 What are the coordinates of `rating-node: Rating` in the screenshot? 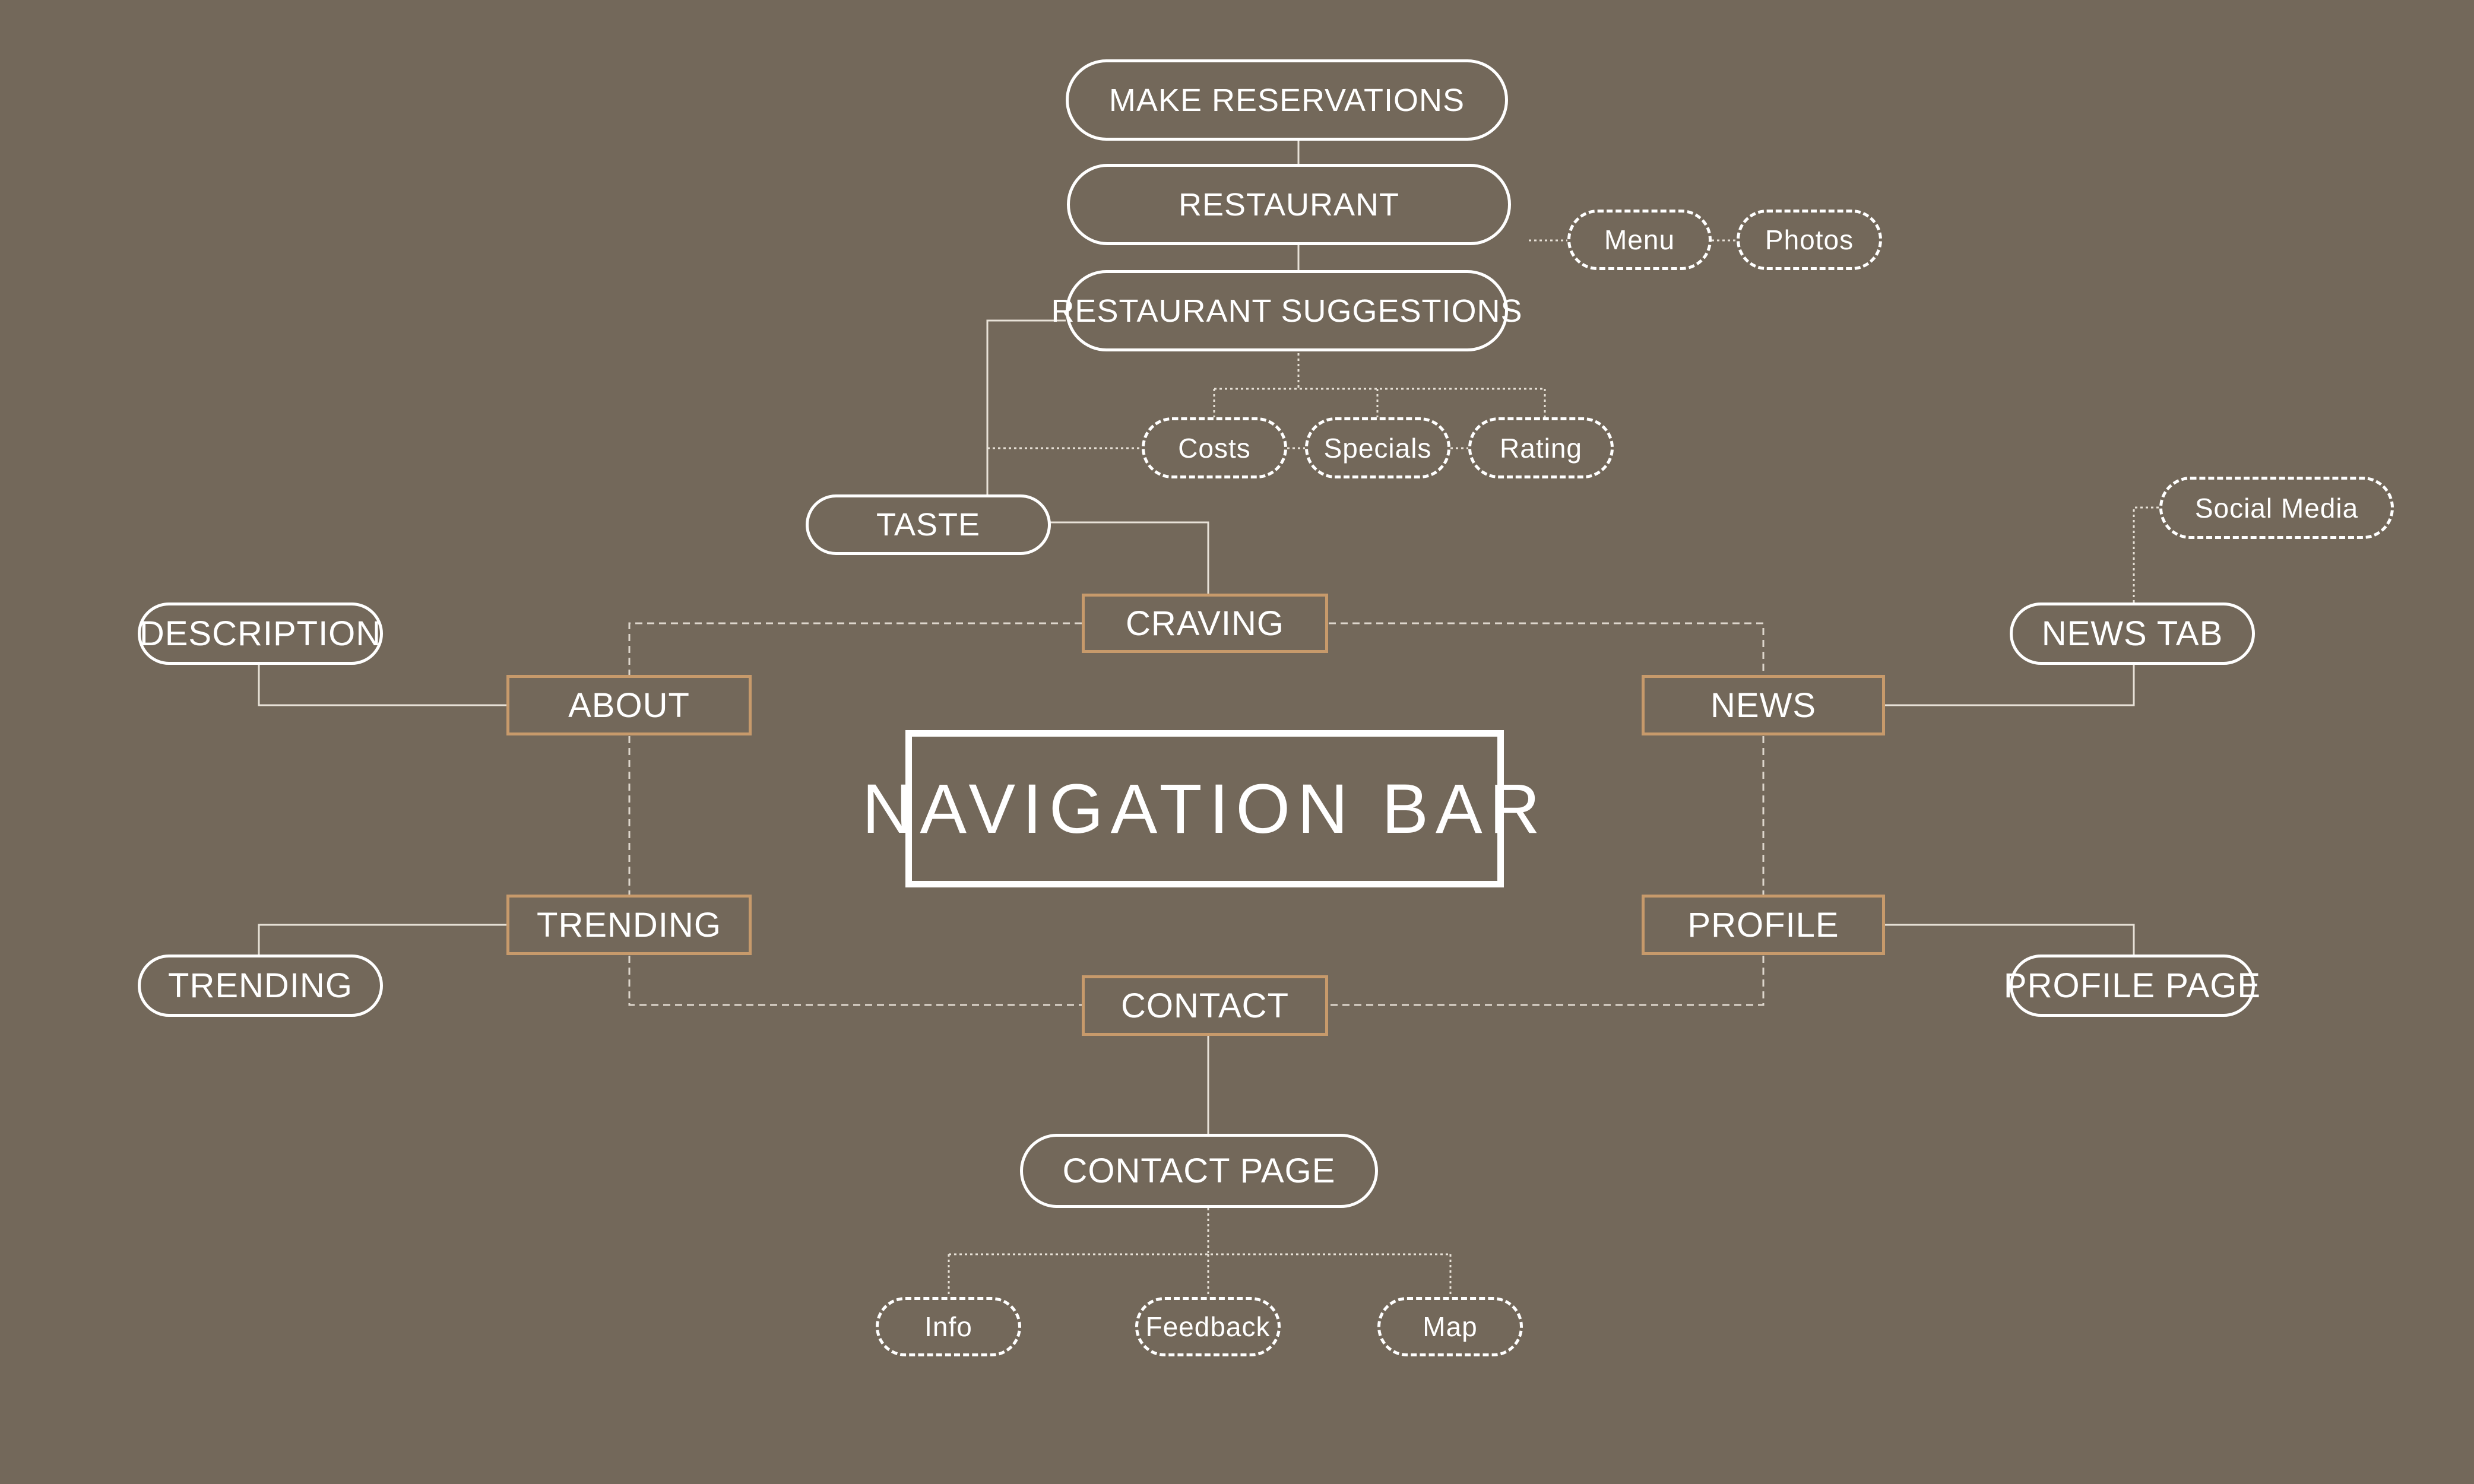 It's located at (1541, 447).